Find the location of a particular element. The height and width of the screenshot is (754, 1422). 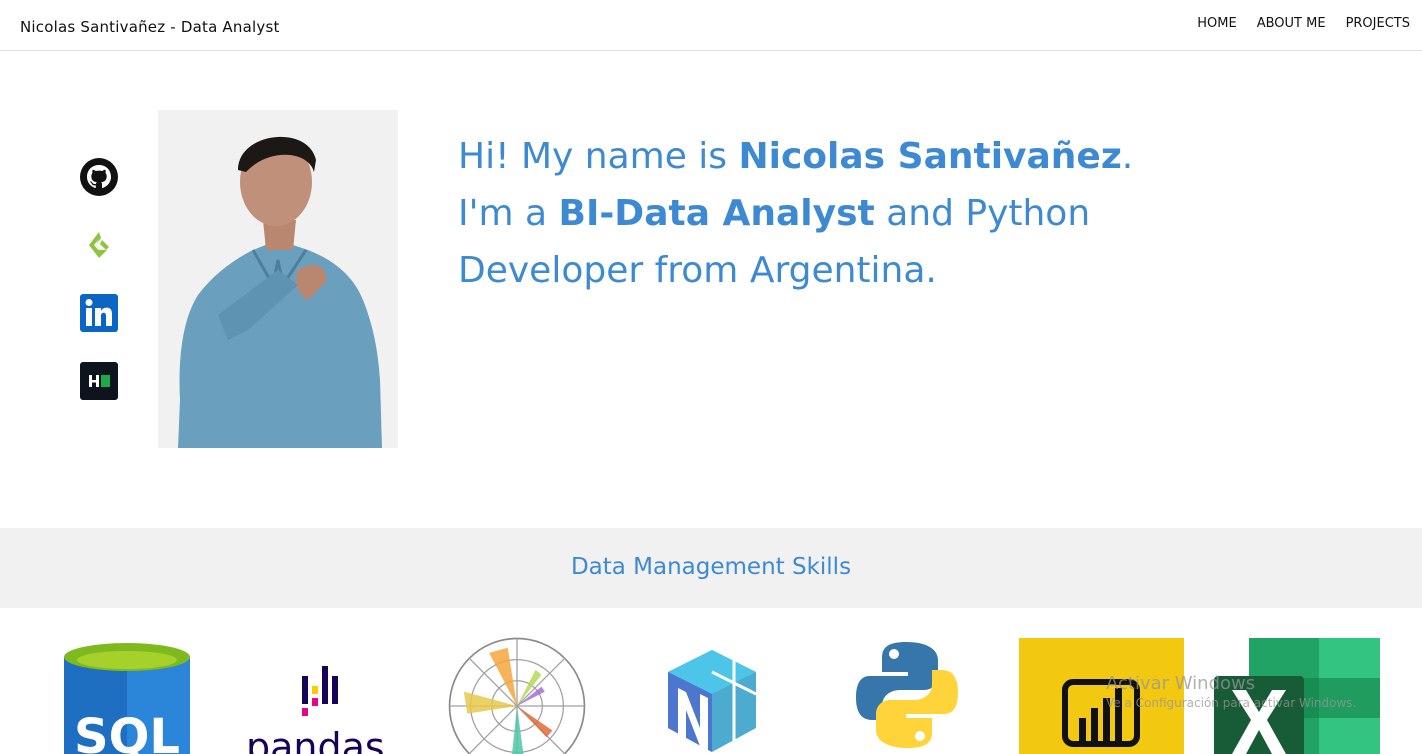

sql-icon: SQL is located at coordinates (127, 698).